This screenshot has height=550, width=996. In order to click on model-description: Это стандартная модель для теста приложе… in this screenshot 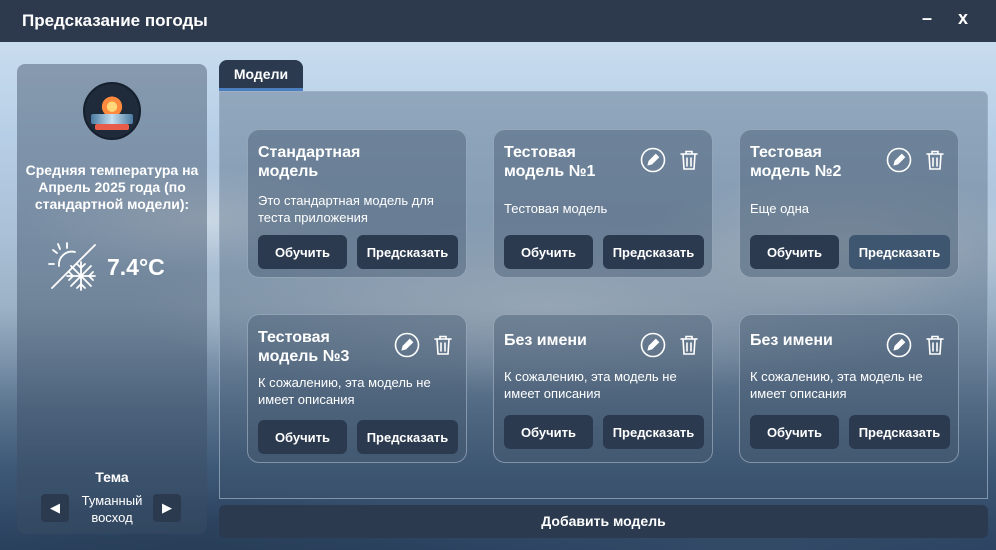, I will do `click(346, 209)`.